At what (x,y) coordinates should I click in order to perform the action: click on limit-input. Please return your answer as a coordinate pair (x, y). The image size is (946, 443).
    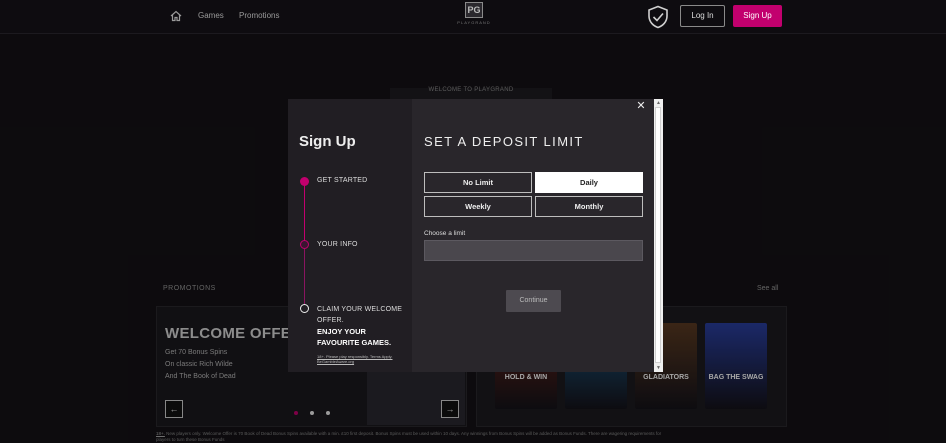
    Looking at the image, I should click on (533, 250).